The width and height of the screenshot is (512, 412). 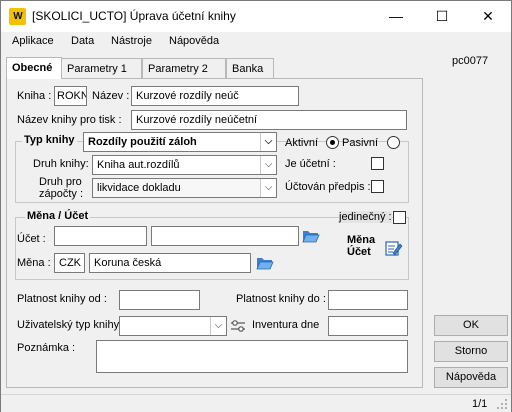 I want to click on druh-zapocty-value: likvidace dokladu, so click(x=139, y=188).